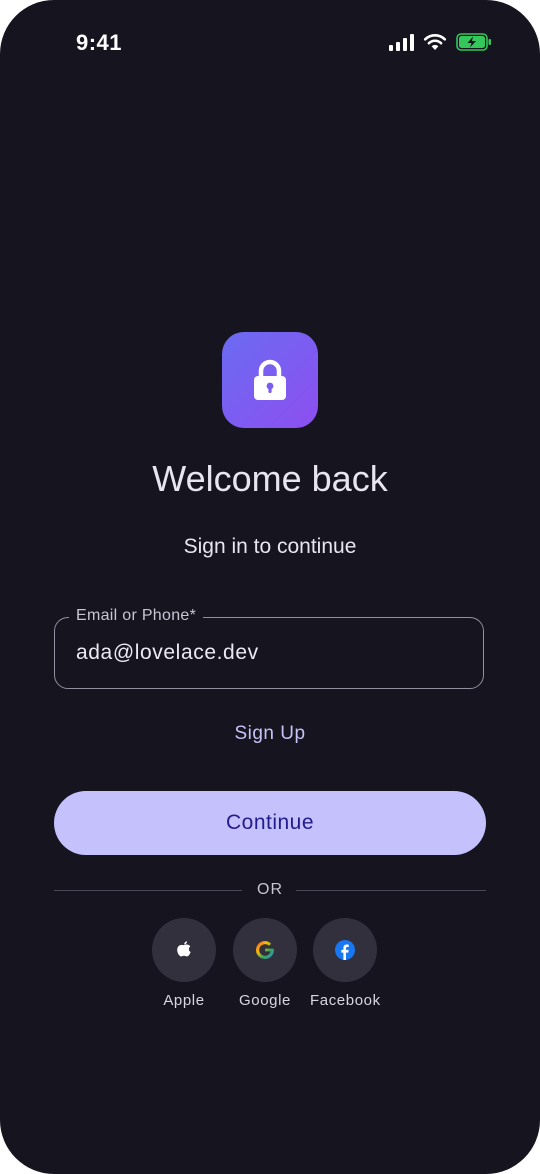 This screenshot has width=540, height=1174. I want to click on google-button, so click(265, 950).